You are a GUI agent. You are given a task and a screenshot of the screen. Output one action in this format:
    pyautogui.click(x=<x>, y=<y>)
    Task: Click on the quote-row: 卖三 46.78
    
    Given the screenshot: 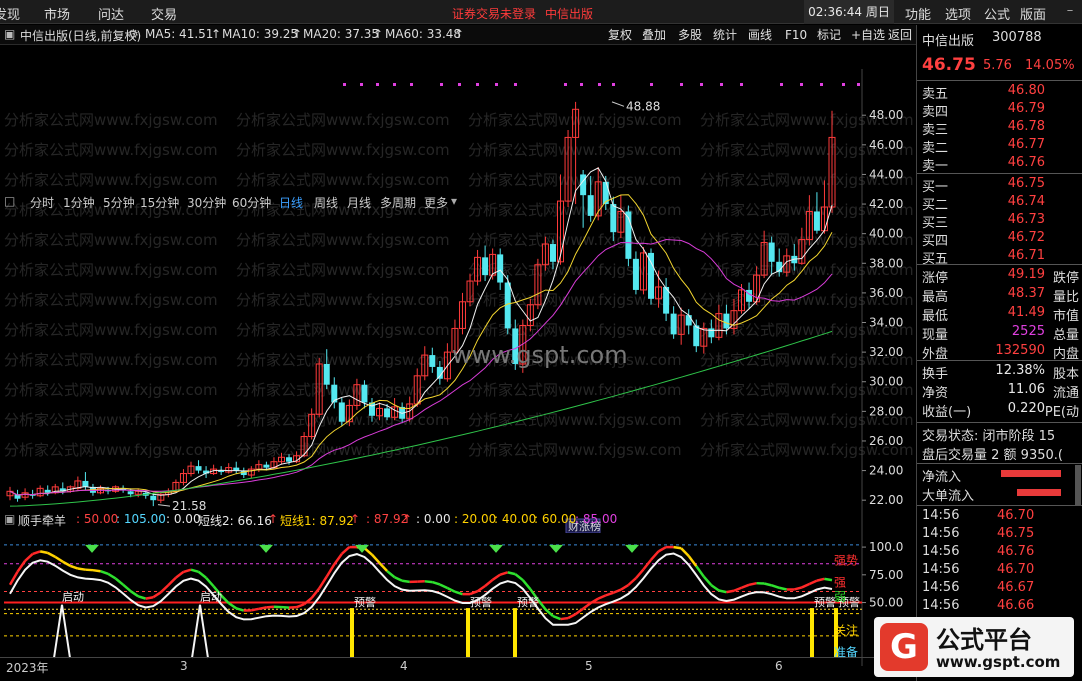 What is the action you would take?
    pyautogui.click(x=999, y=128)
    